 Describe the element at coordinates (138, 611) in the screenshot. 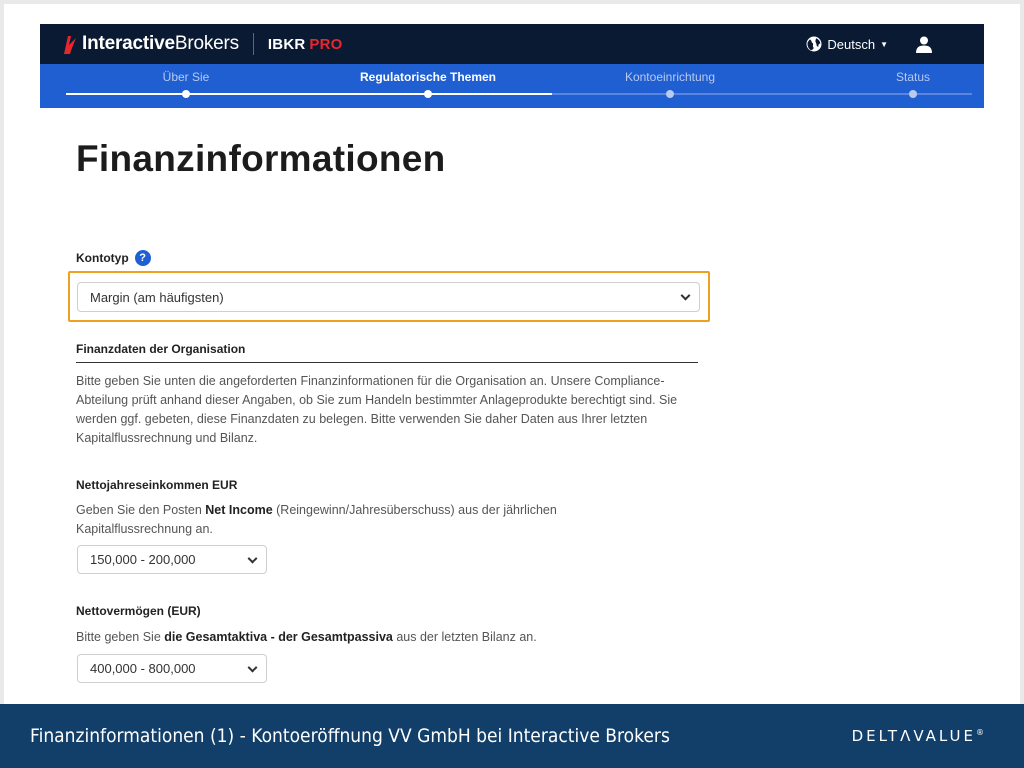

I see `net-worth-label: Nettovermögen (EUR)` at that location.